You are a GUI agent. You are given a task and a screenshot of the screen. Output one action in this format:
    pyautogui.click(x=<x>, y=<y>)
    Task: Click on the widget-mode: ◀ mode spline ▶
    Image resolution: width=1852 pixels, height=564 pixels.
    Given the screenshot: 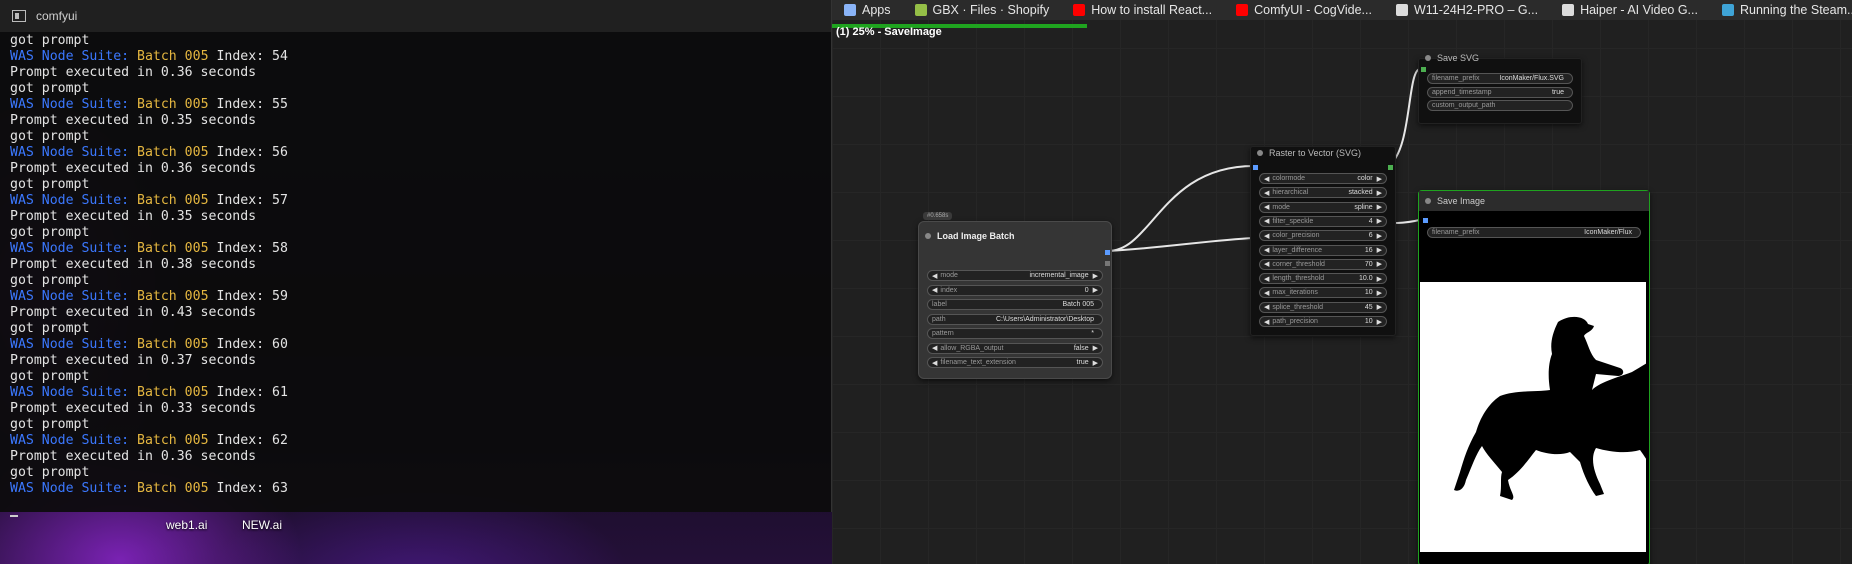 What is the action you would take?
    pyautogui.click(x=1323, y=207)
    